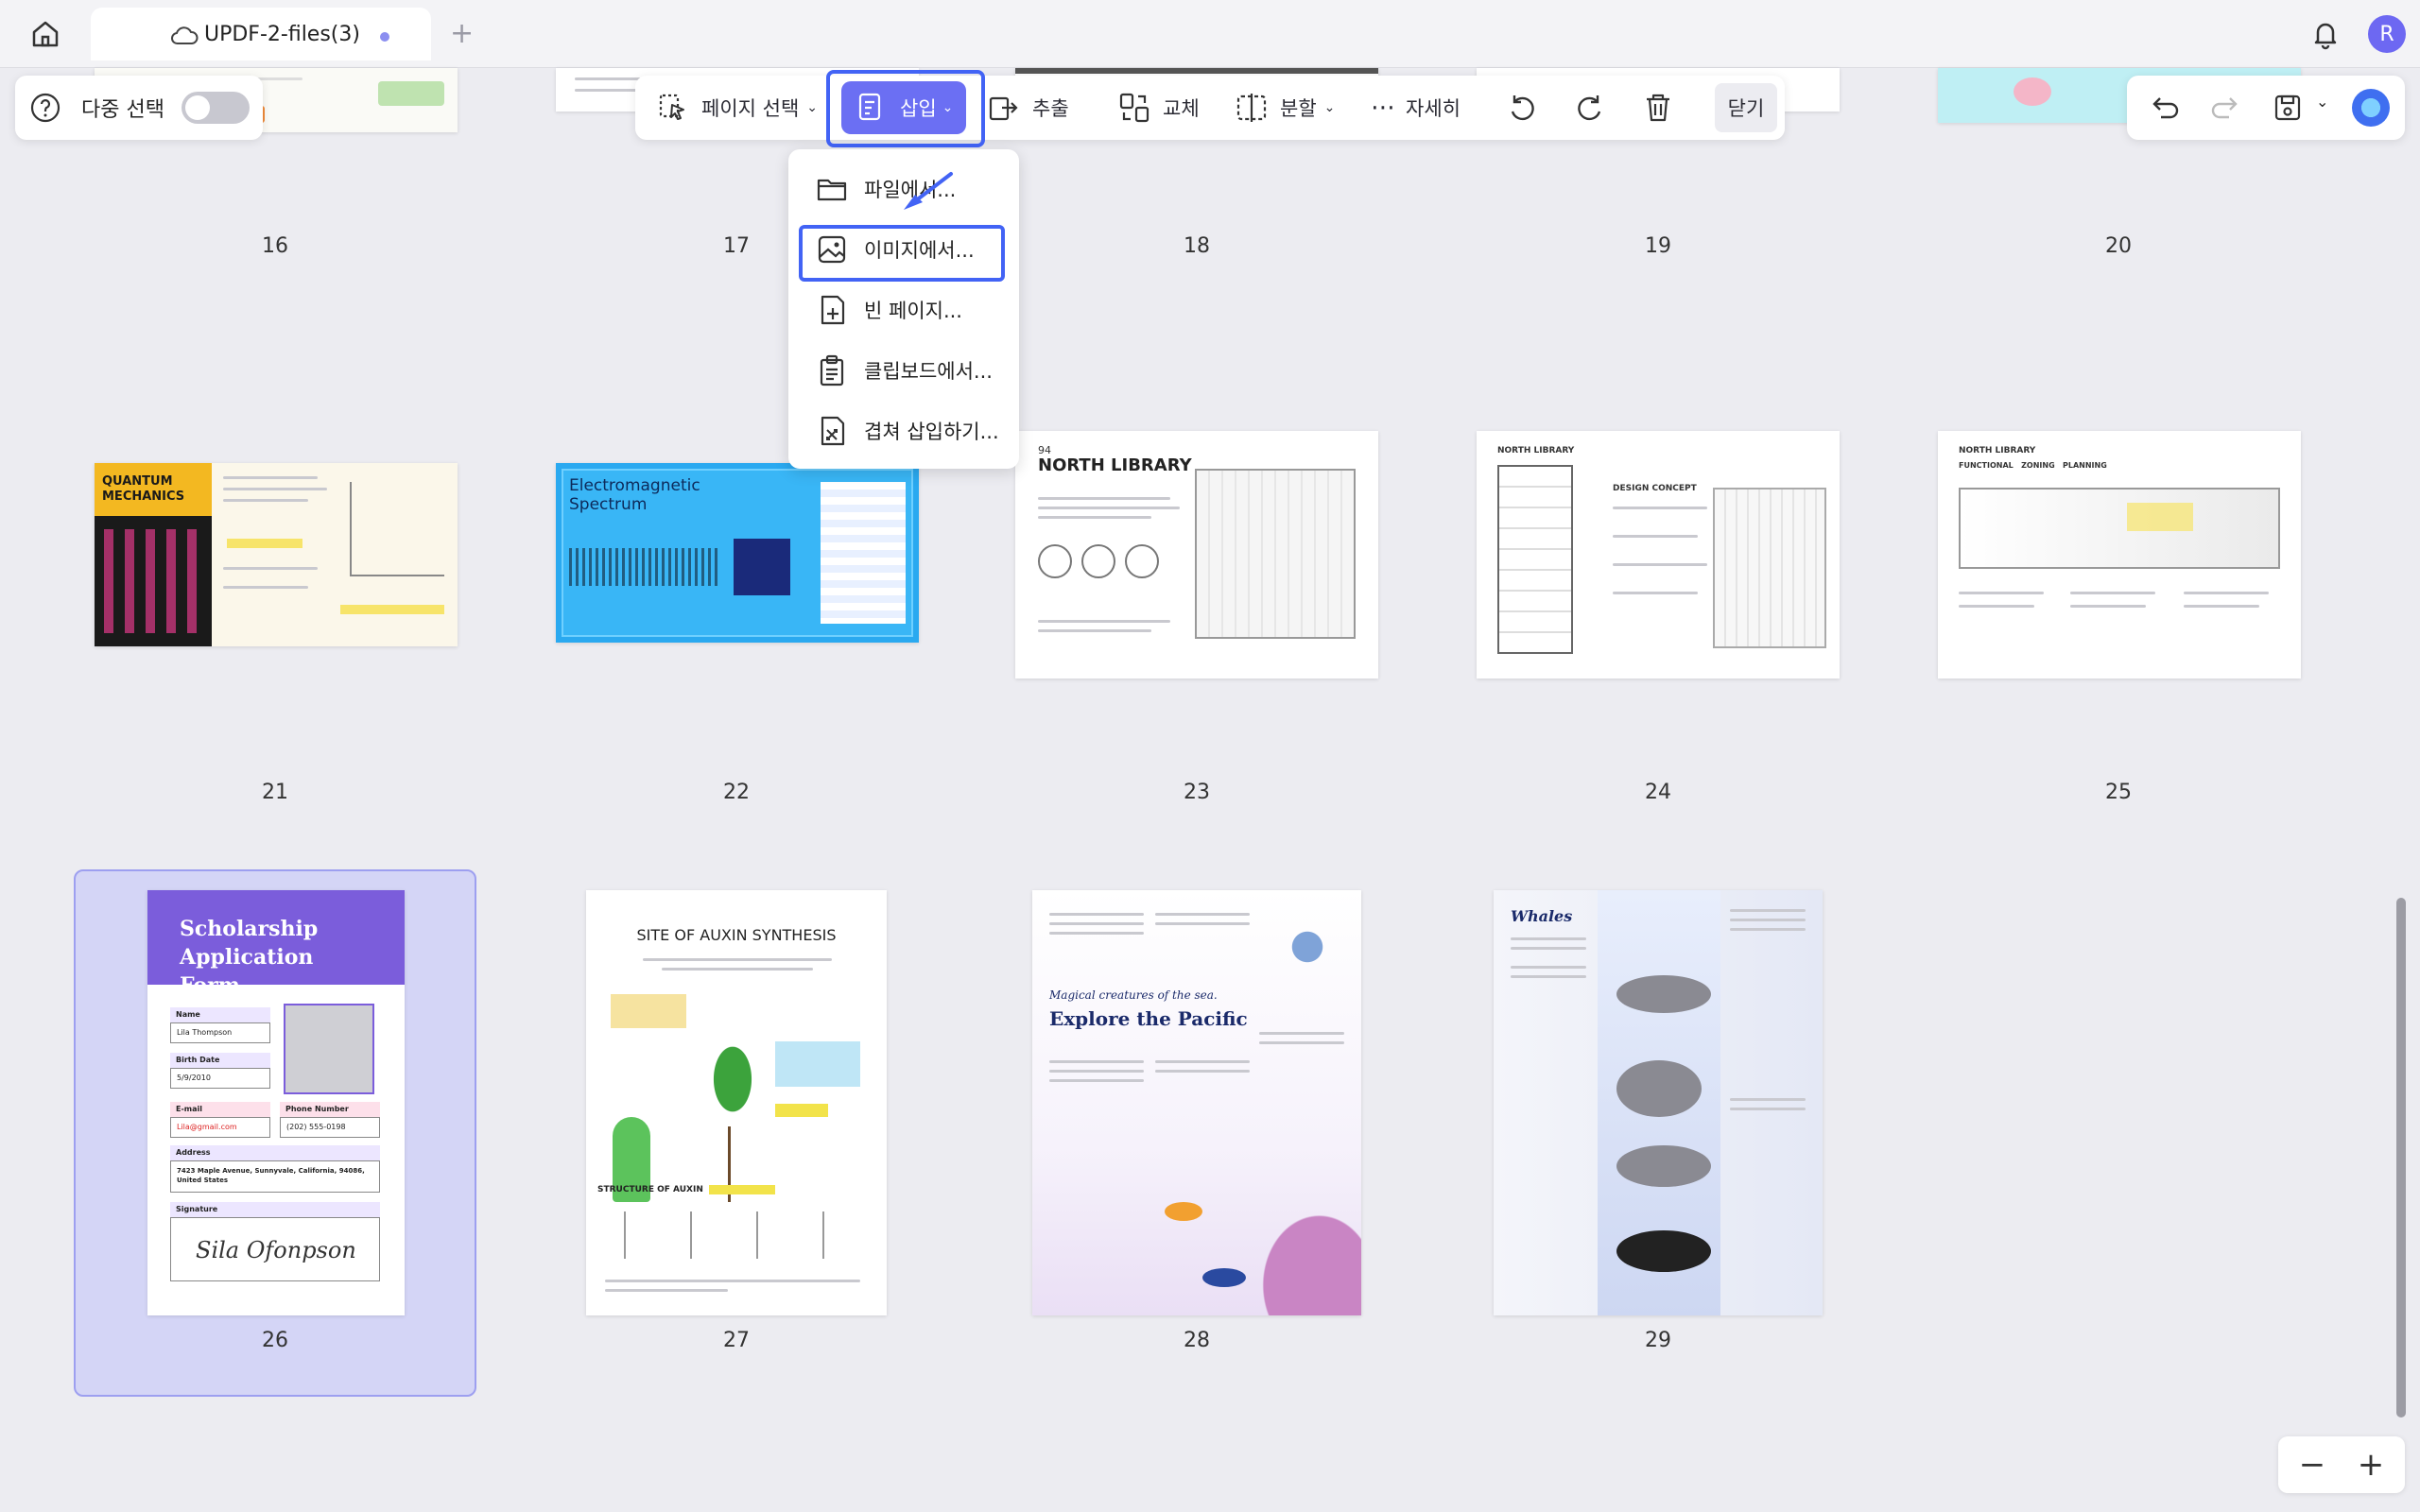  Describe the element at coordinates (2387, 34) in the screenshot. I see `user-avatar: R` at that location.